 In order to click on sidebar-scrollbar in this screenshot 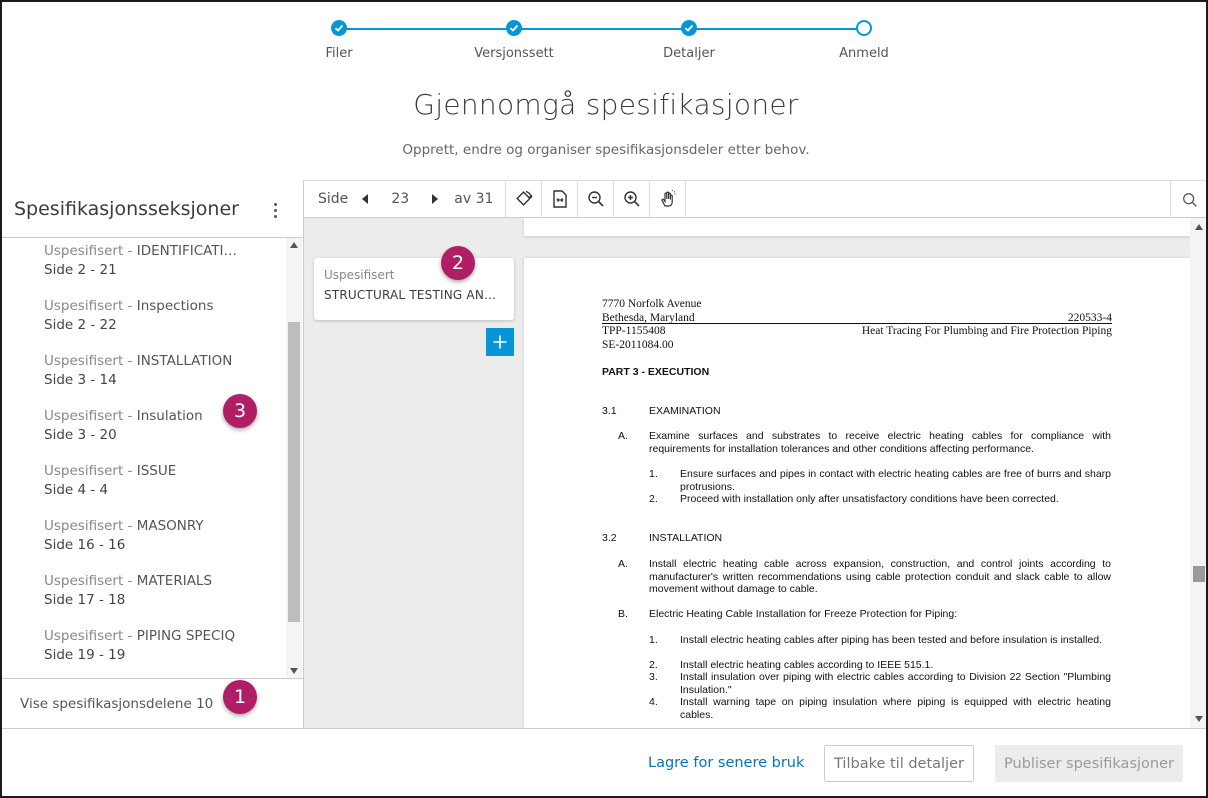, I will do `click(294, 458)`.